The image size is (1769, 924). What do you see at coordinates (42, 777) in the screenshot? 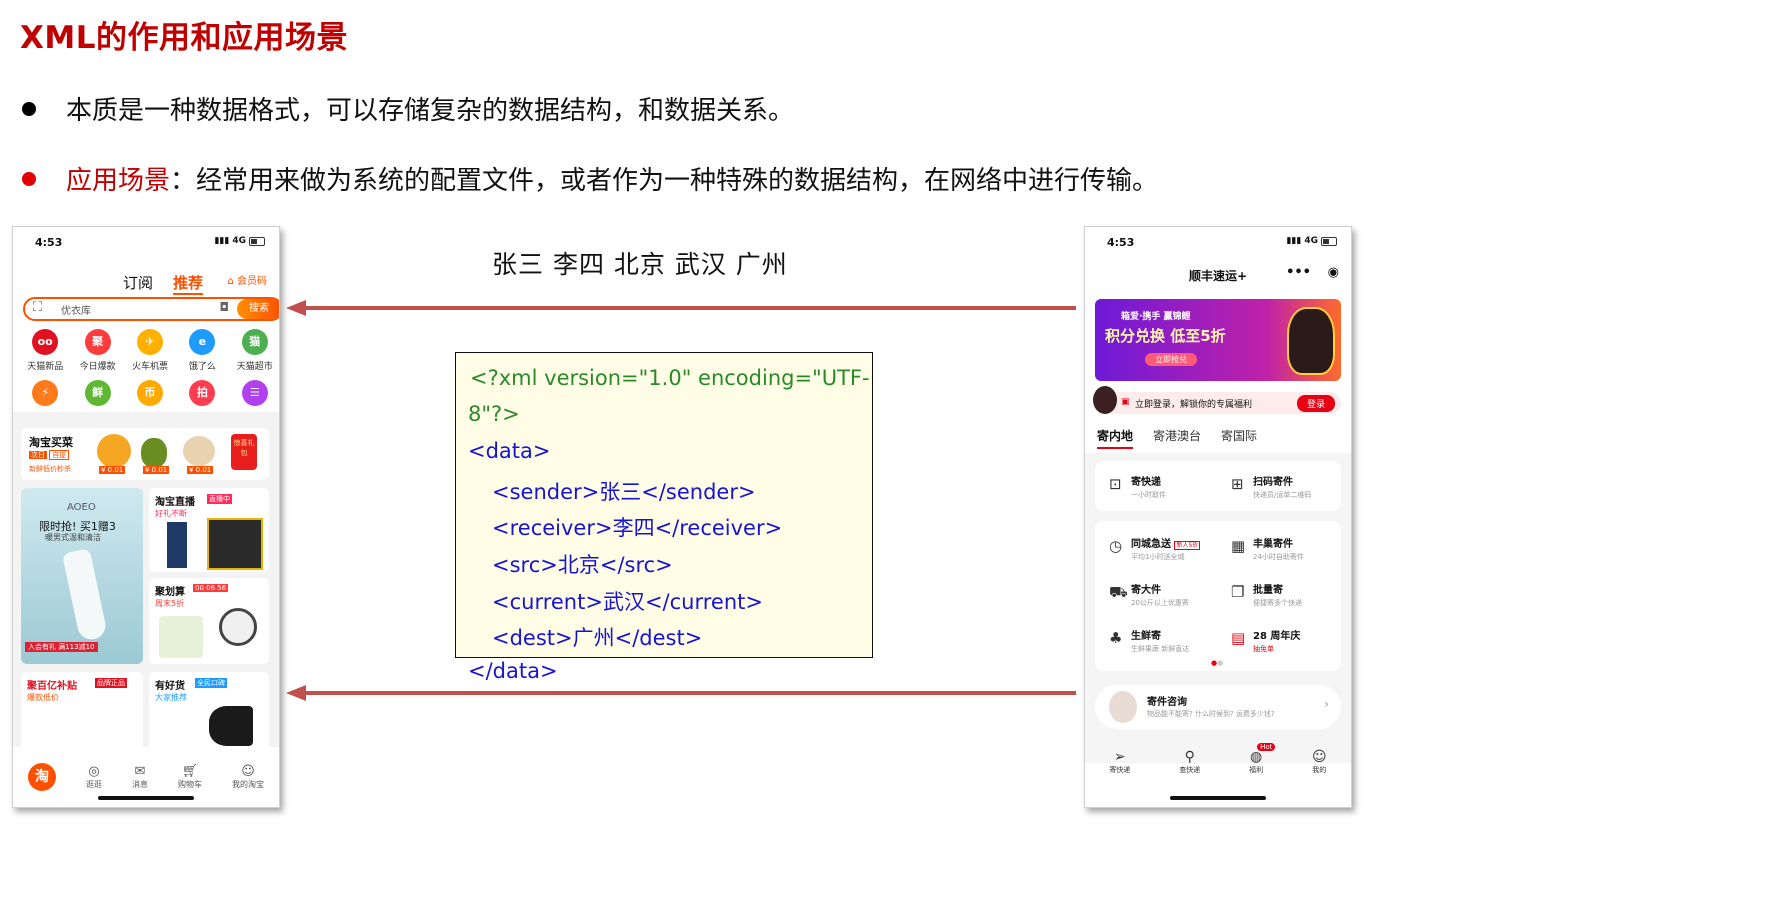
I see `nav-home: 淘` at bounding box center [42, 777].